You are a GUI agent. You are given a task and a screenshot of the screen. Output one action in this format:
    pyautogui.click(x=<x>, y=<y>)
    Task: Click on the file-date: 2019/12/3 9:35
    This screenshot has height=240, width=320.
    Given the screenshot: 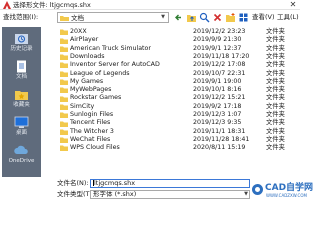 What is the action you would take?
    pyautogui.click(x=217, y=123)
    